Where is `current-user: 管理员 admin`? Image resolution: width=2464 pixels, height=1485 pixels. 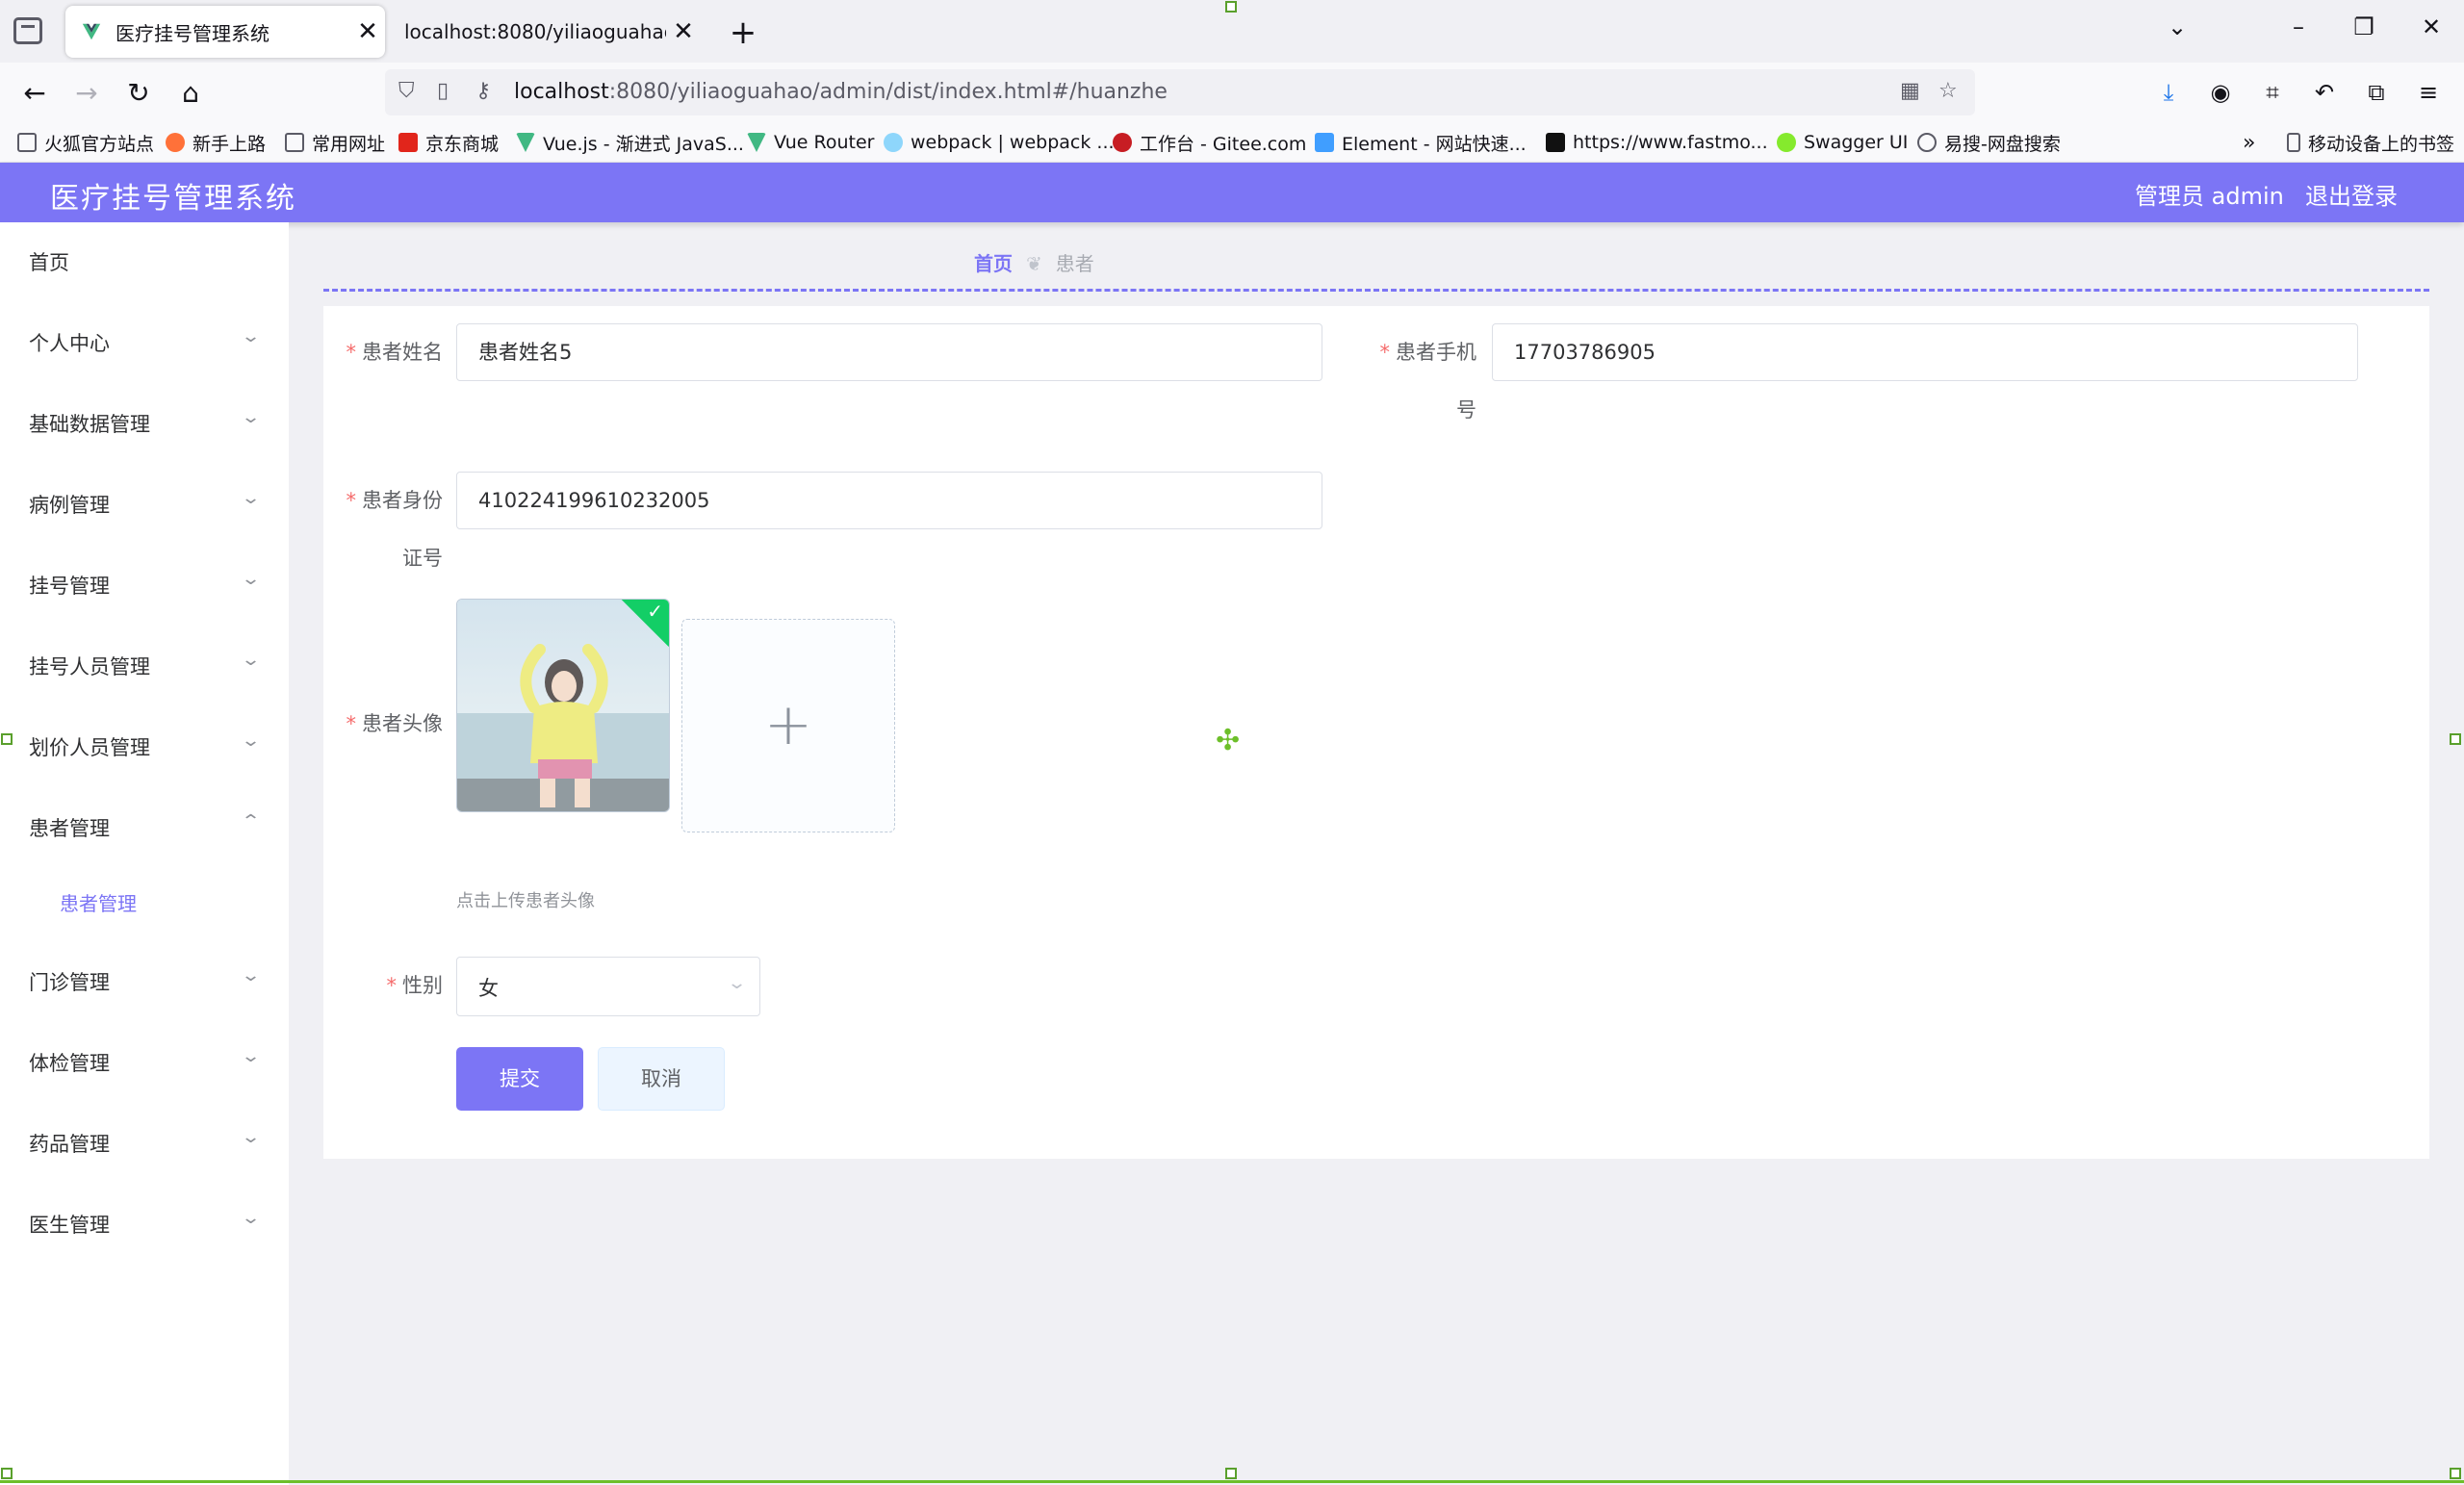
current-user: 管理员 admin is located at coordinates (2209, 196).